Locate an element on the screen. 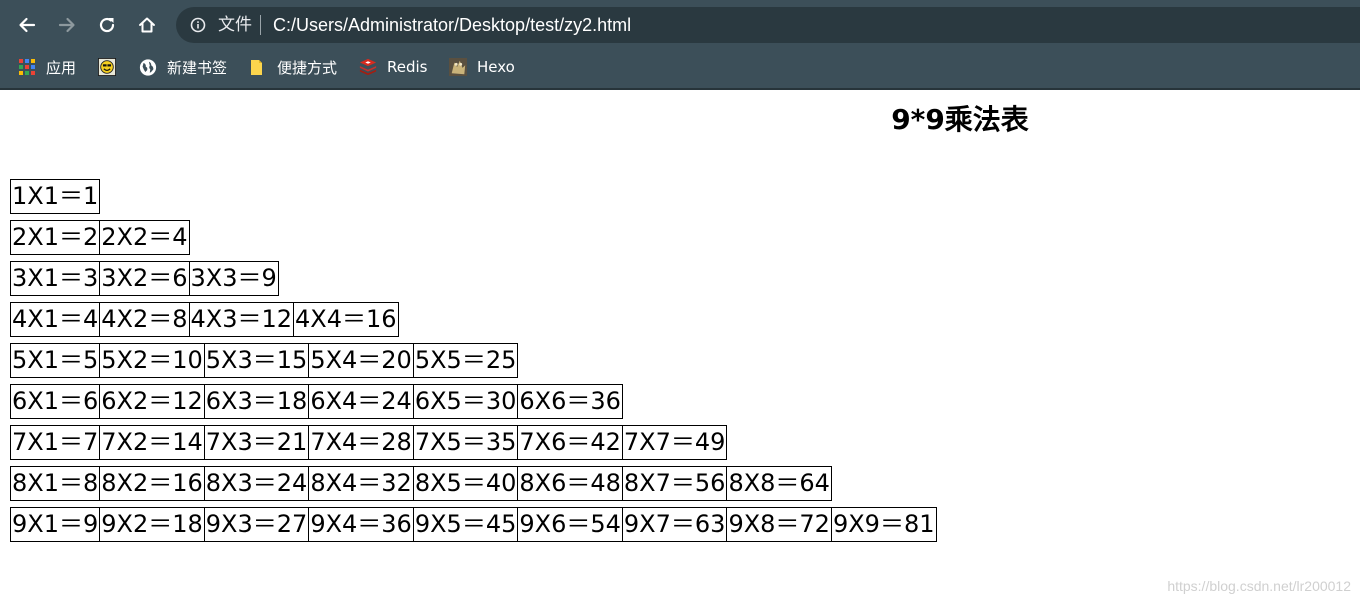 The image size is (1360, 604). bookmarks-bar: 应用 新建书签 便捷方式 Redis Hexo is located at coordinates (680, 69).